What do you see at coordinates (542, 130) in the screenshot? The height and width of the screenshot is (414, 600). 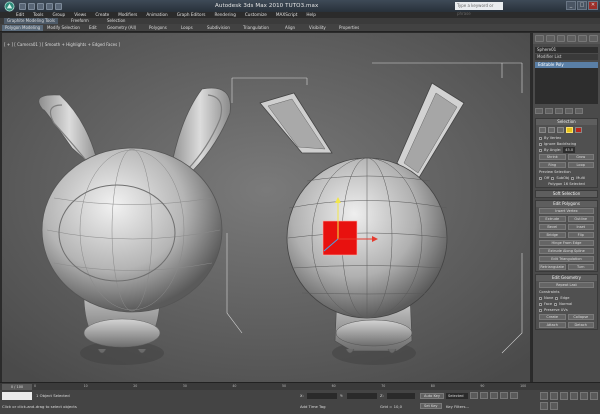 I see `vertex-level-icon` at bounding box center [542, 130].